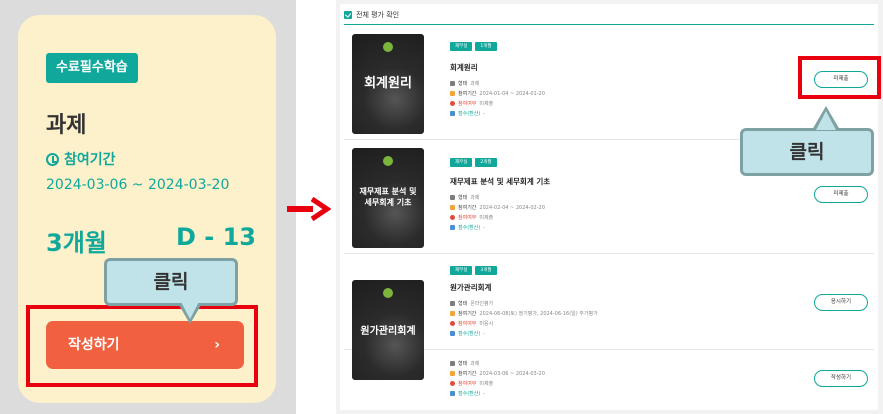  I want to click on course-thumbnail: 재무제표 분석 및 세무회계 기초, so click(388, 198).